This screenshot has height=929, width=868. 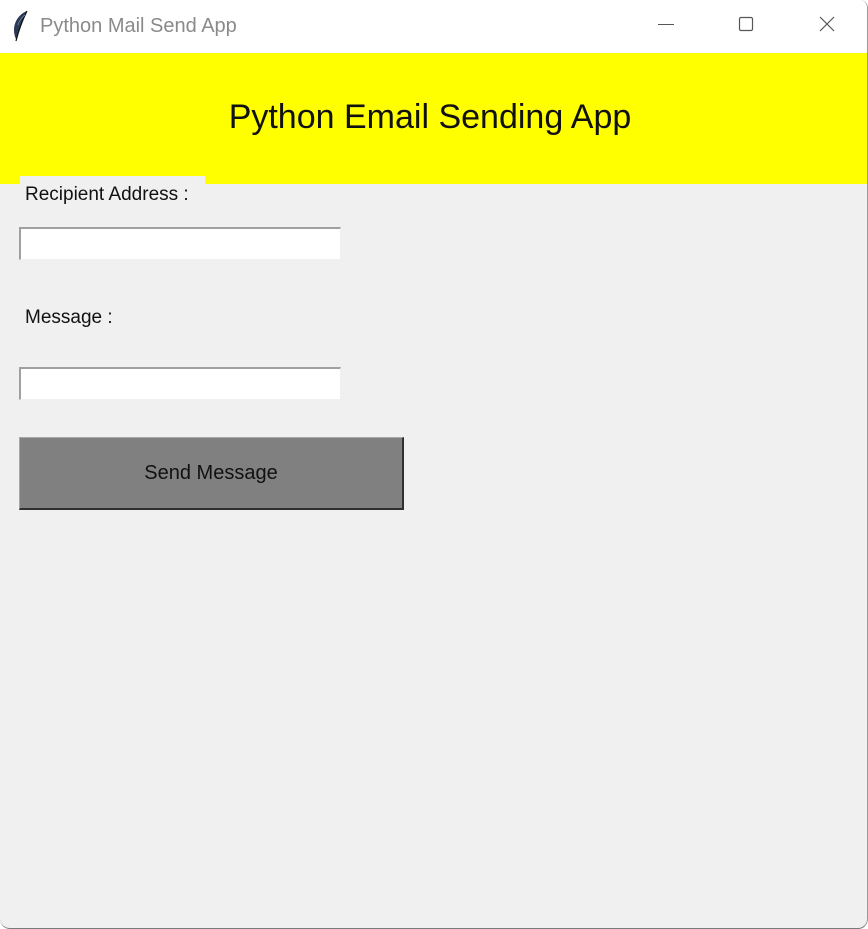 What do you see at coordinates (138, 26) in the screenshot?
I see `window-title: Python Mail Send App` at bounding box center [138, 26].